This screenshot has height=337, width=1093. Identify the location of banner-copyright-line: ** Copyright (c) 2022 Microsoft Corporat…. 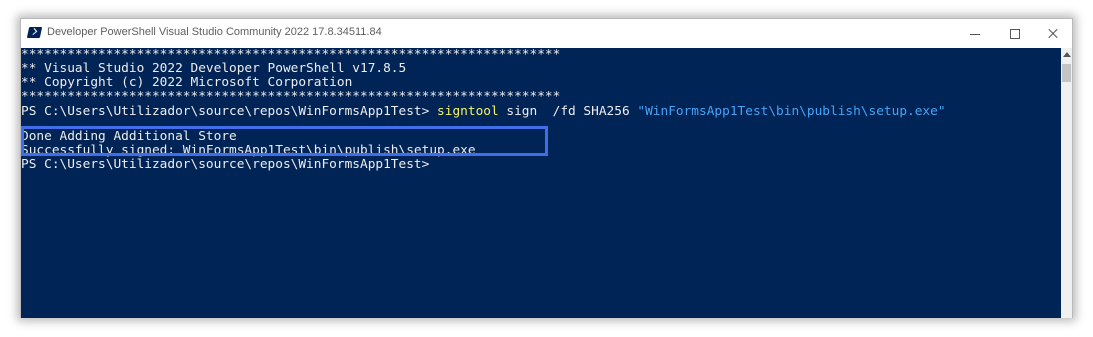
(187, 82).